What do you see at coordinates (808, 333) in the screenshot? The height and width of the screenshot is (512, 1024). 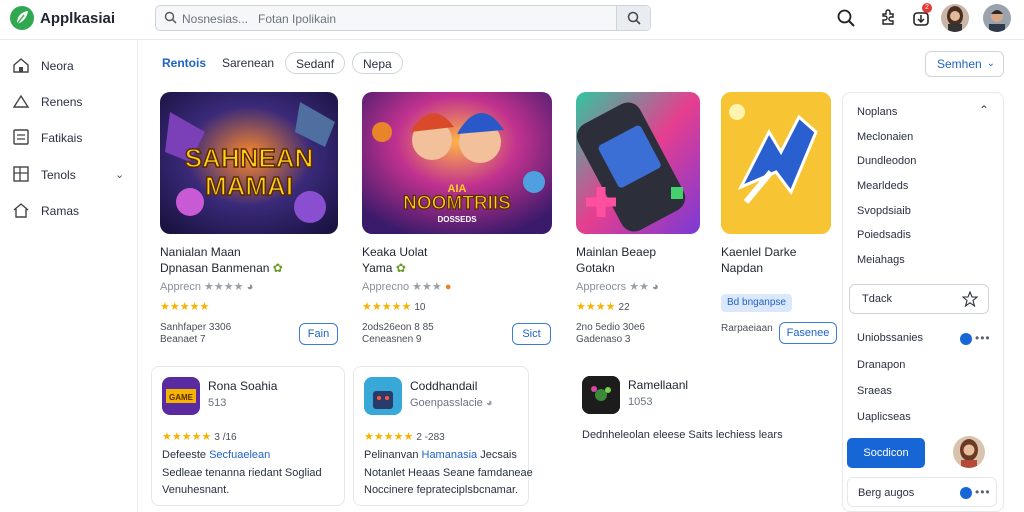 I see `install-button: Fasenee` at bounding box center [808, 333].